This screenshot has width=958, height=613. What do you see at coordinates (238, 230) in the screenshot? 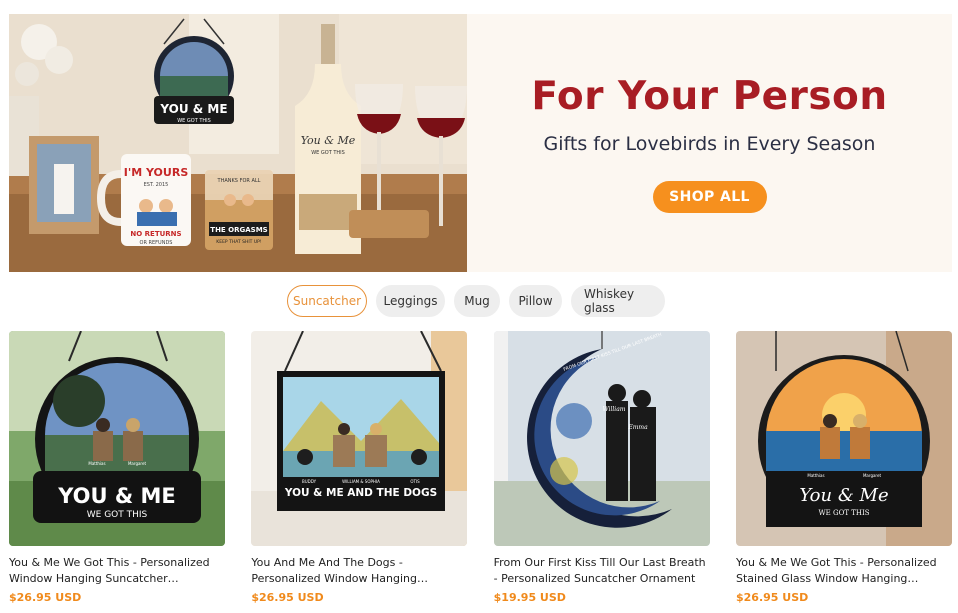
I see `glass-text-2: THE ORGASMS` at bounding box center [238, 230].